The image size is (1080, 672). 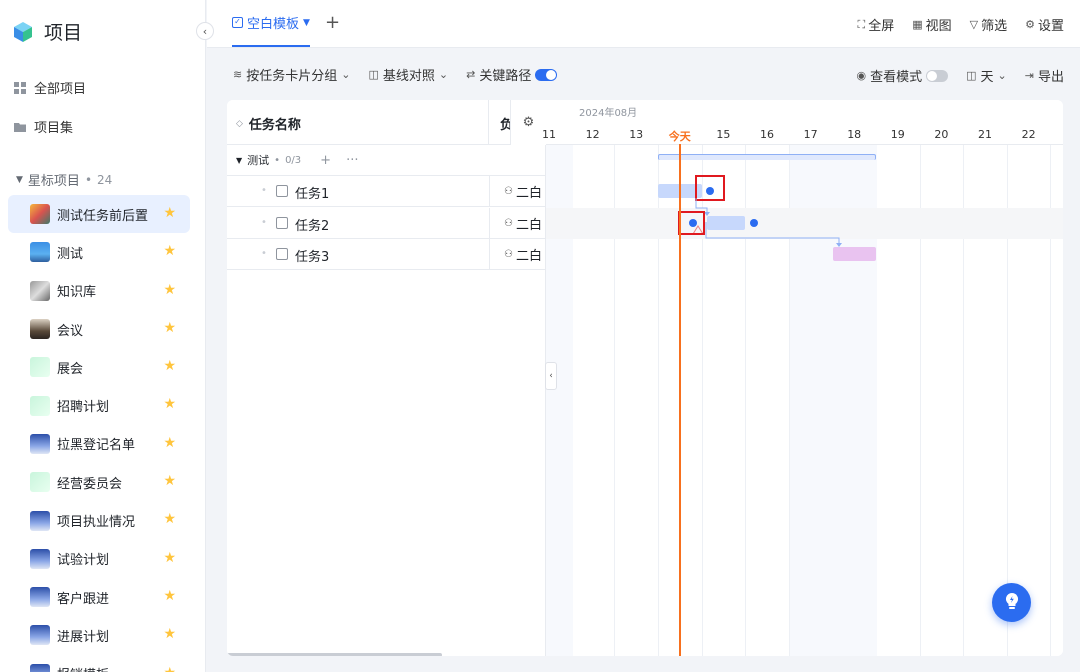 What do you see at coordinates (268, 123) in the screenshot?
I see `col-task-name: ◇ 任务名称` at bounding box center [268, 123].